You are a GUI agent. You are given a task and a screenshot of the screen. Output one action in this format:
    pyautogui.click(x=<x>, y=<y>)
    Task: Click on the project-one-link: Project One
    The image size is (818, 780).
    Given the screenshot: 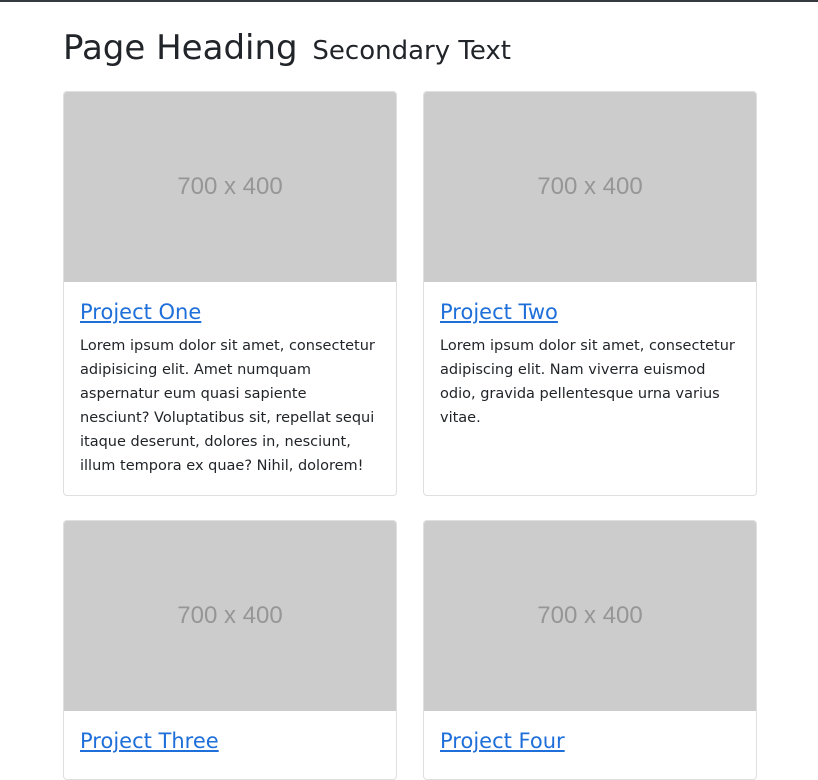 What is the action you would take?
    pyautogui.click(x=140, y=312)
    